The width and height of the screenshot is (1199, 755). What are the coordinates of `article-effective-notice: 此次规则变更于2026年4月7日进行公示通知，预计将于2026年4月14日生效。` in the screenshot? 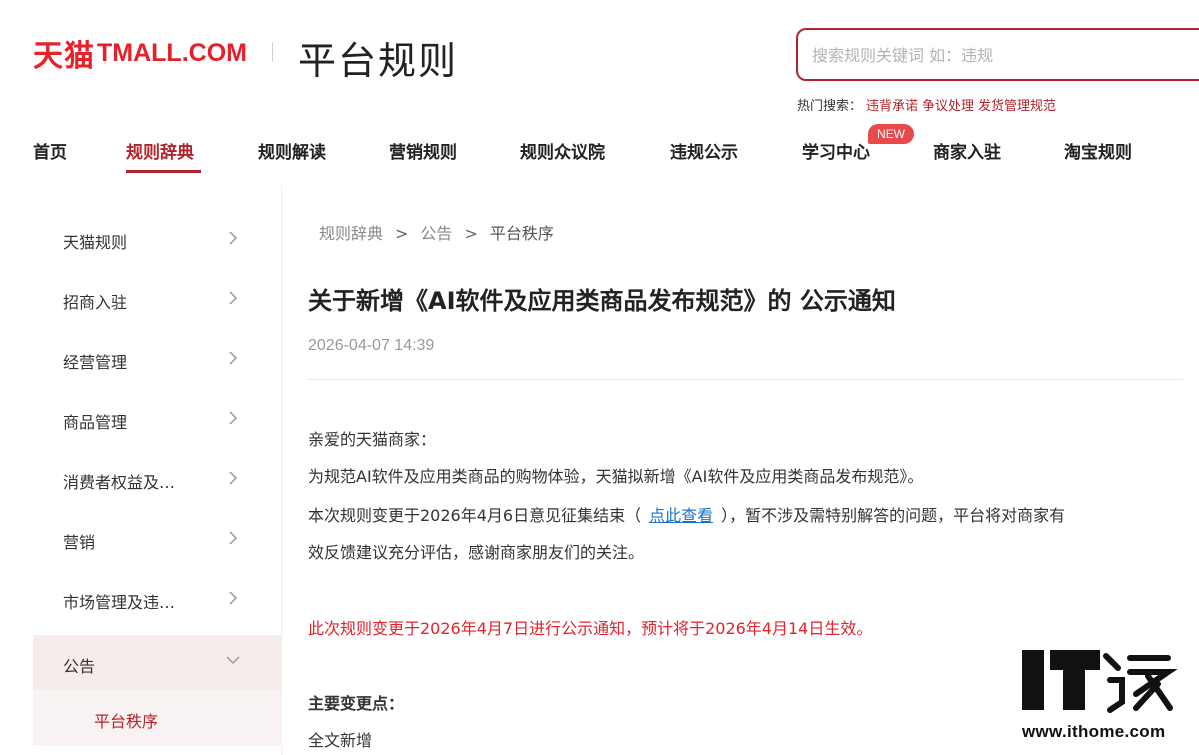 It's located at (590, 628).